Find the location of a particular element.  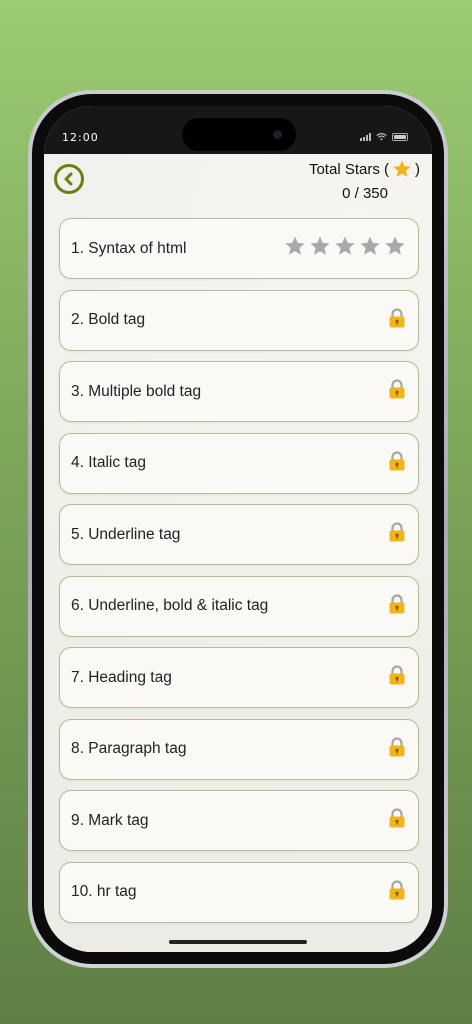

total-stars-title: Total Stars ( ) is located at coordinates (364, 169).